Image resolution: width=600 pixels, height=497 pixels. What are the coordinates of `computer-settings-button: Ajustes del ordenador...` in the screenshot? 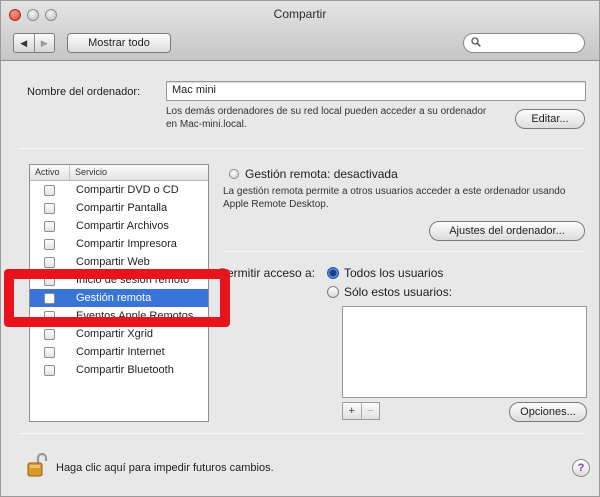 It's located at (507, 231).